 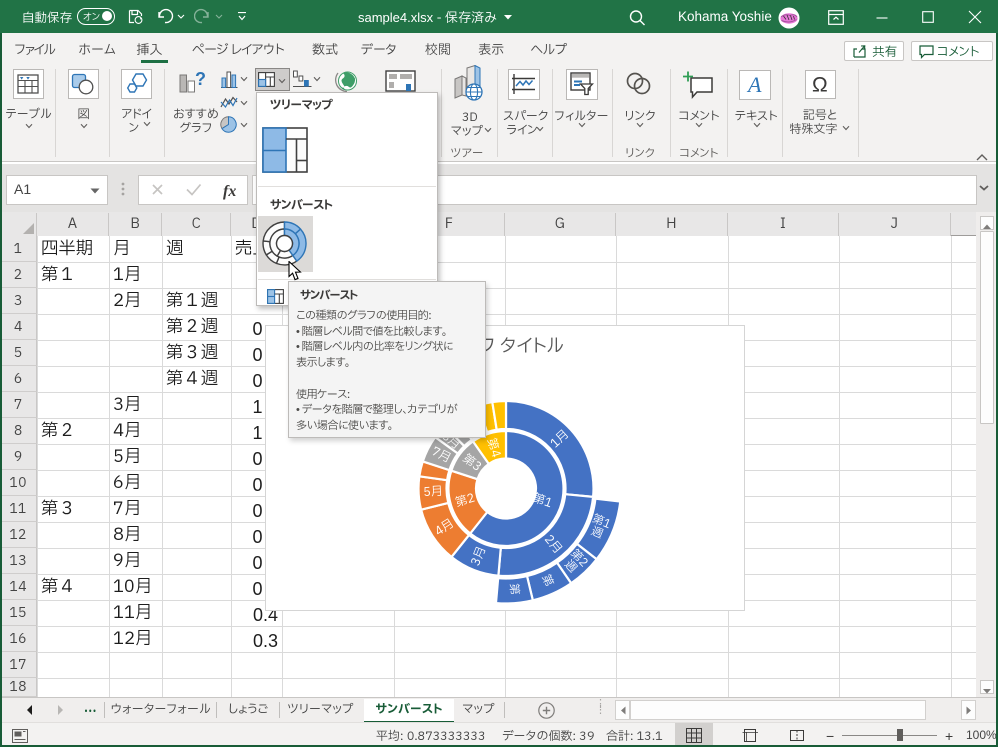 What do you see at coordinates (754, 84) in the screenshot?
I see `svg-text: A` at bounding box center [754, 84].